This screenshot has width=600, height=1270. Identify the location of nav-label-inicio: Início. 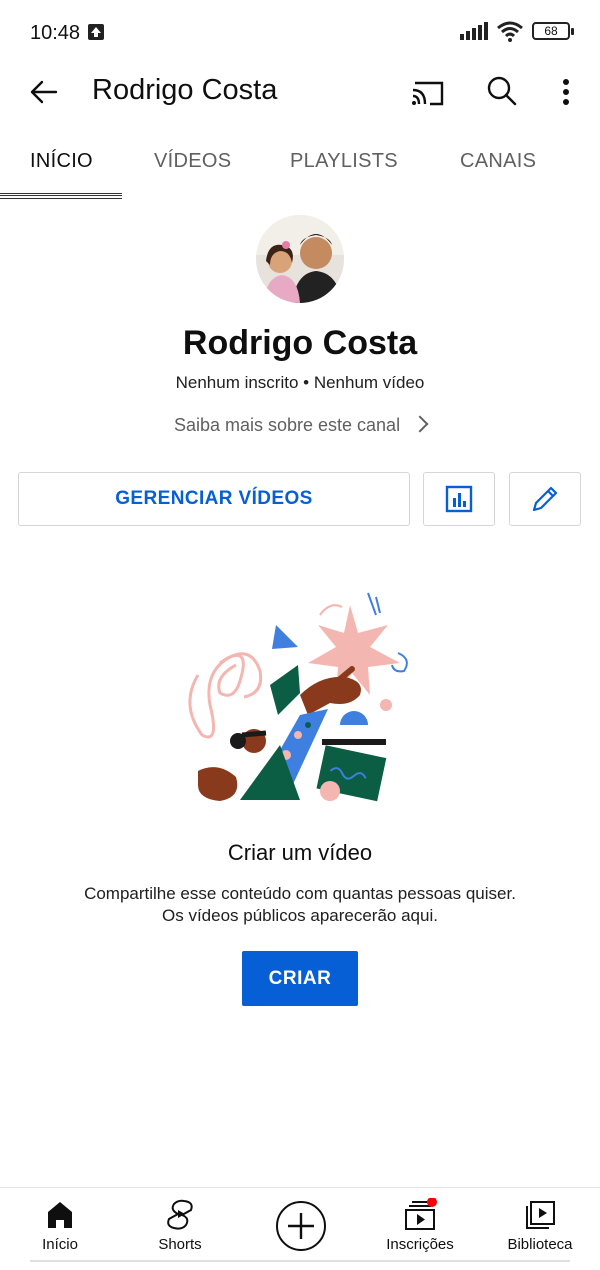
(60, 1244).